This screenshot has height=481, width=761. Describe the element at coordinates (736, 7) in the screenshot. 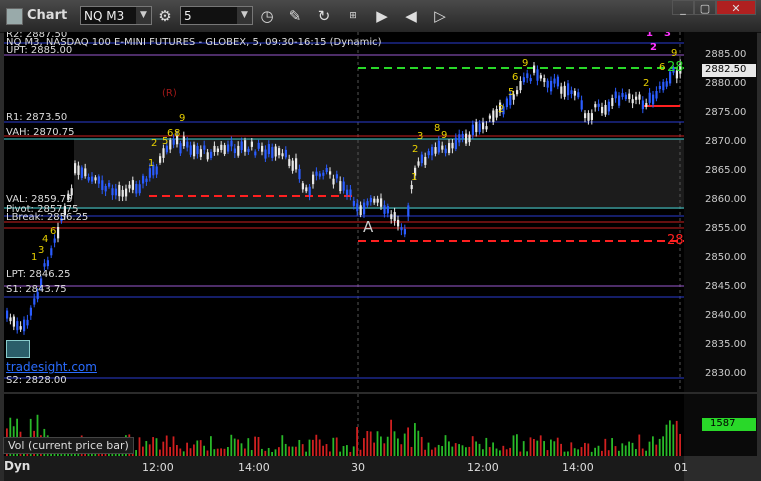

I see `close-button: ✕` at that location.